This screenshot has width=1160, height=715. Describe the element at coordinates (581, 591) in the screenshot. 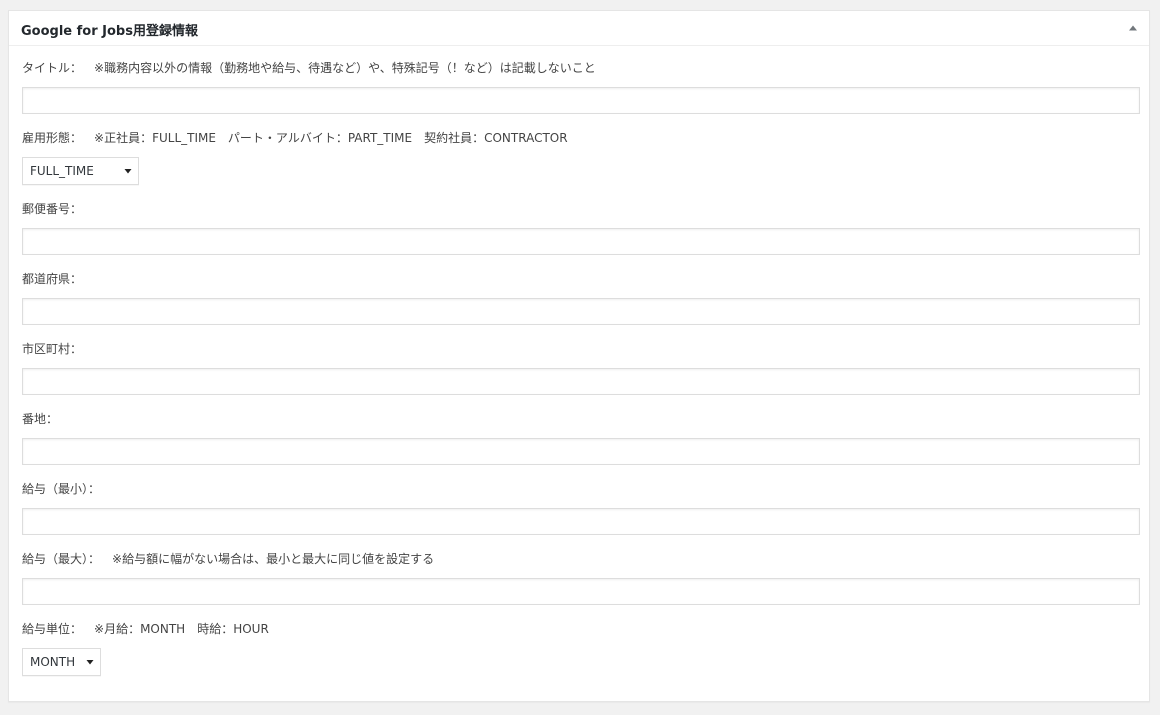

I see `salary-max-input` at that location.